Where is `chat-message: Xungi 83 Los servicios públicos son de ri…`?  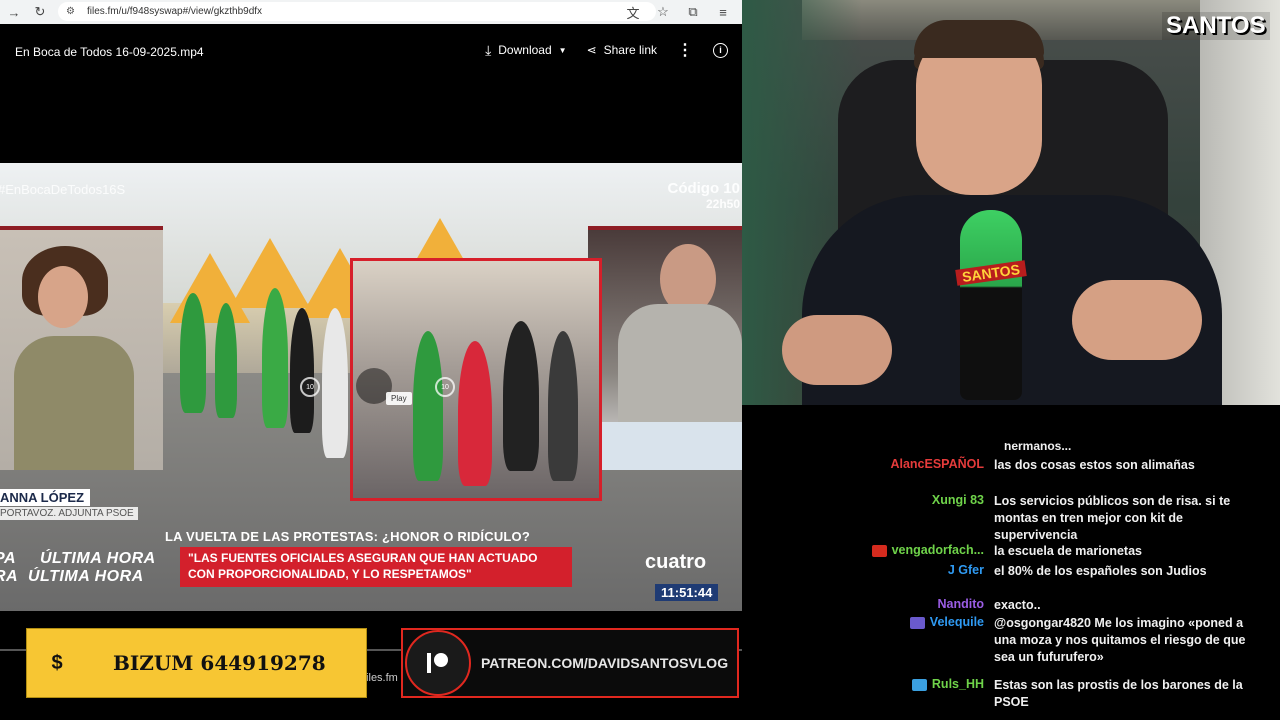
chat-message: Xungi 83 Los servicios públicos son de ri… is located at coordinates (1011, 518).